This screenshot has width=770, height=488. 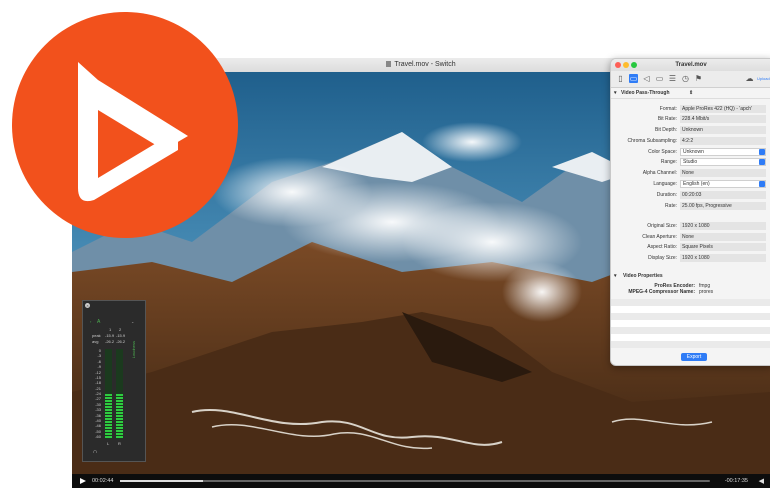 I want to click on flag-icon: ⚑, so click(x=698, y=78).